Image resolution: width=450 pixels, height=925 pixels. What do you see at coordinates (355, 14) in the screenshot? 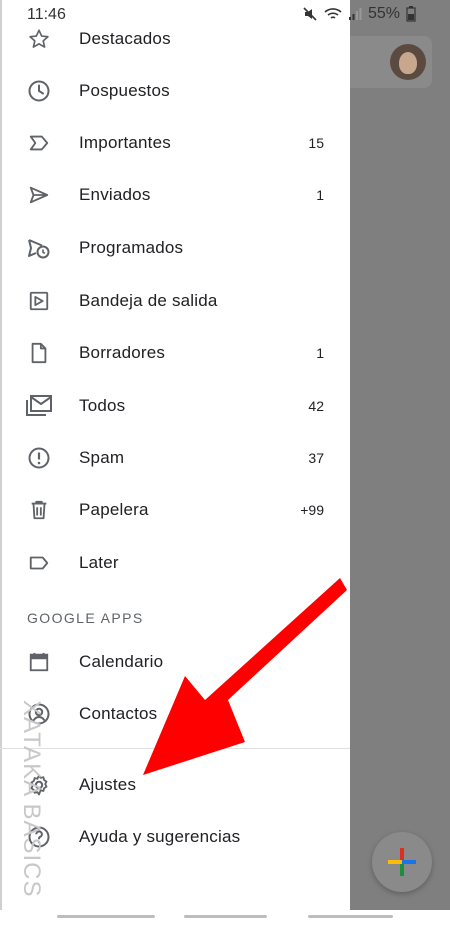
I see `signal-icon` at bounding box center [355, 14].